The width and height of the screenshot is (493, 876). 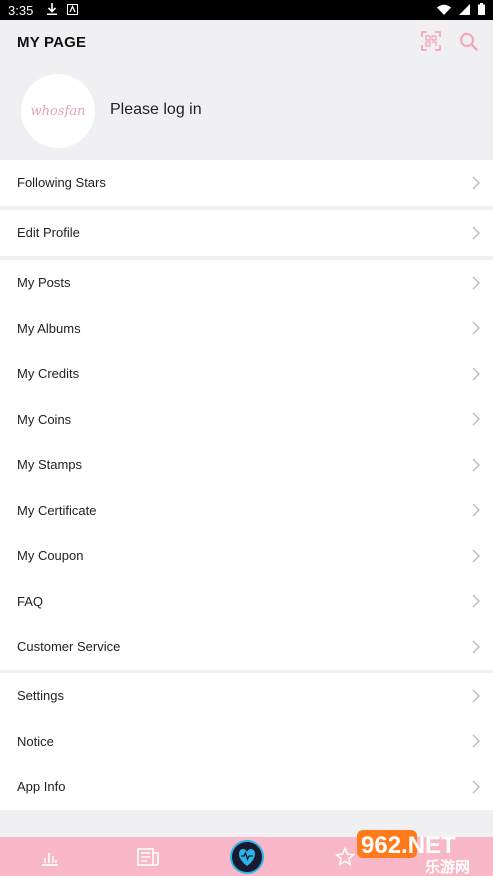 What do you see at coordinates (481, 10) in the screenshot?
I see `battery-icon` at bounding box center [481, 10].